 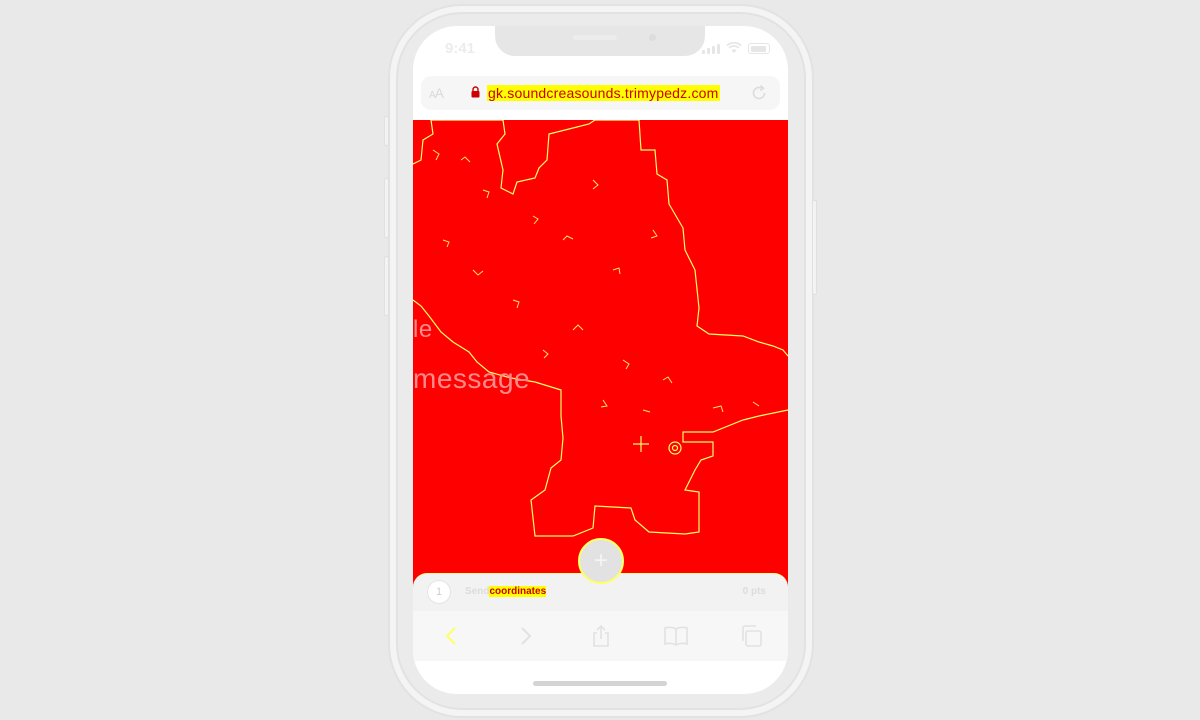 I want to click on forward-button, so click(x=526, y=636).